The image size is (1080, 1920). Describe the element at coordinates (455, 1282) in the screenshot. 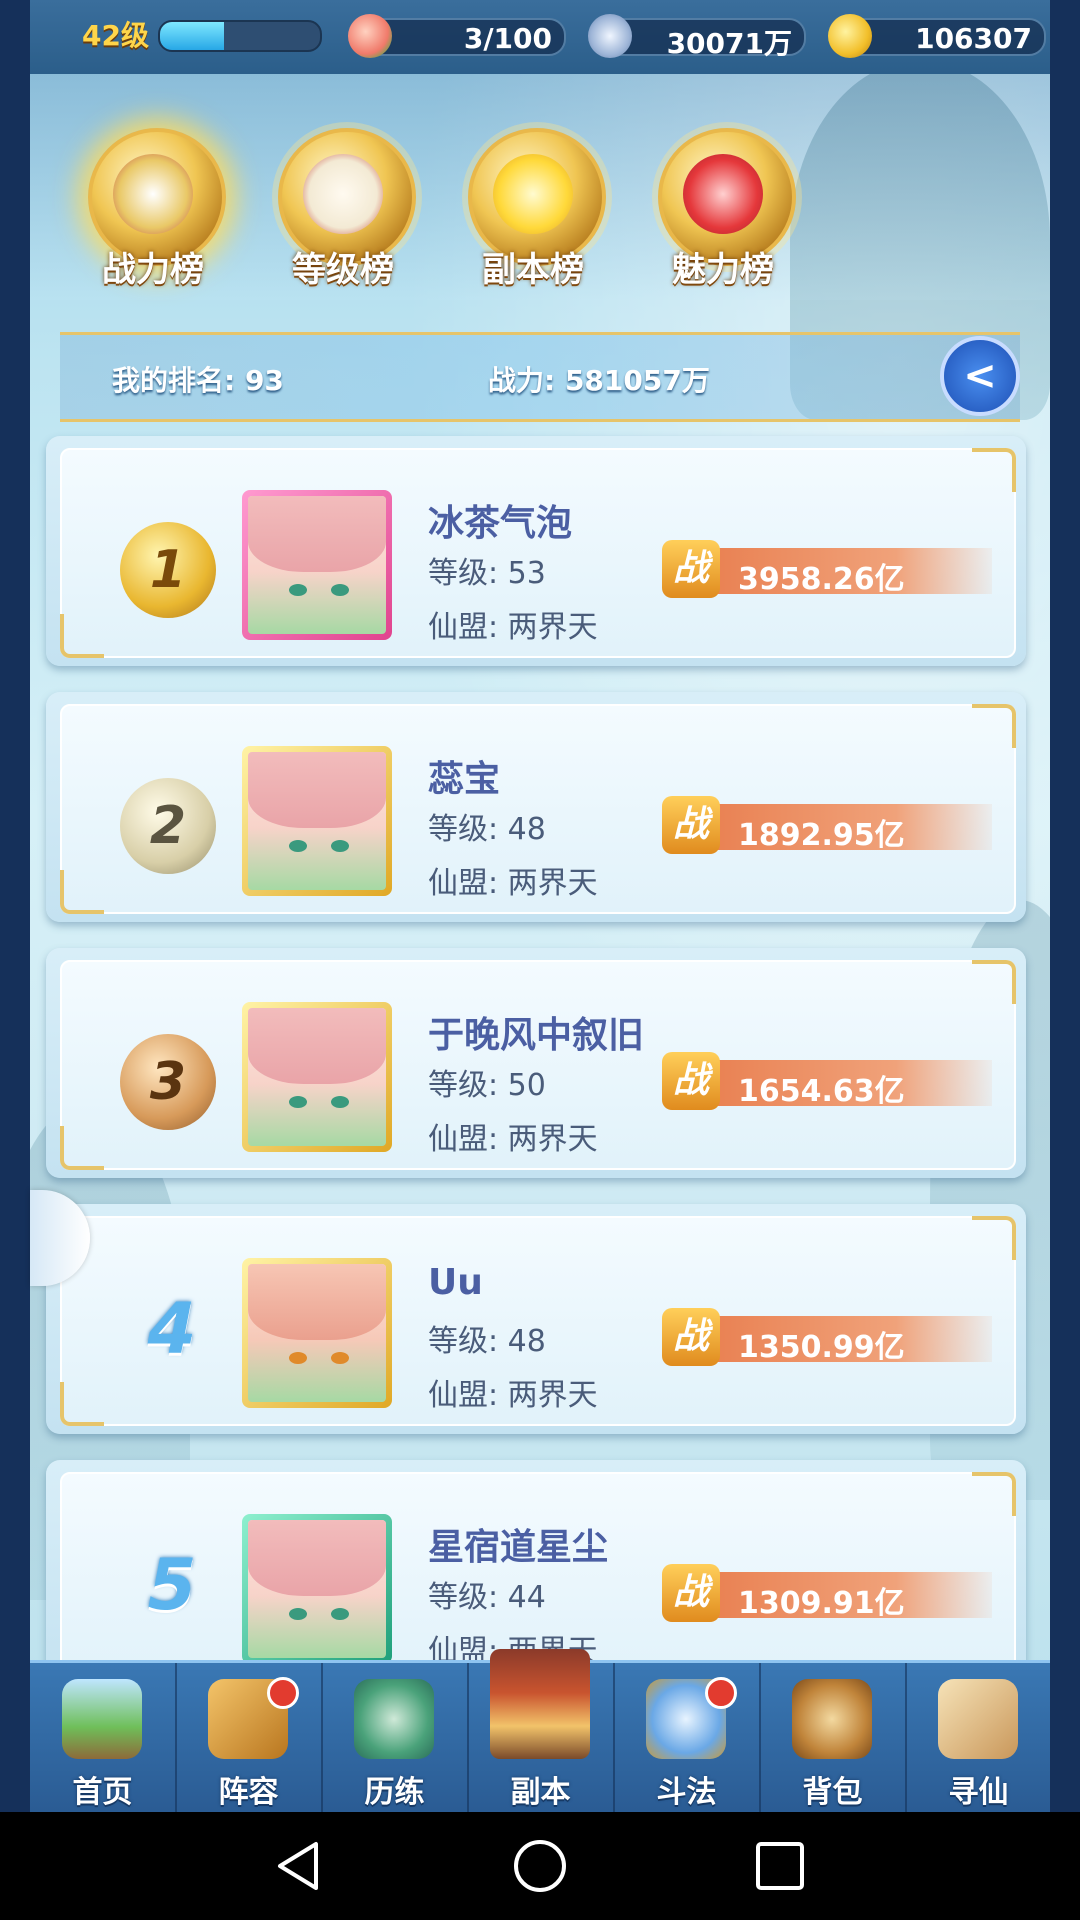

I see `player-name: Uu` at that location.